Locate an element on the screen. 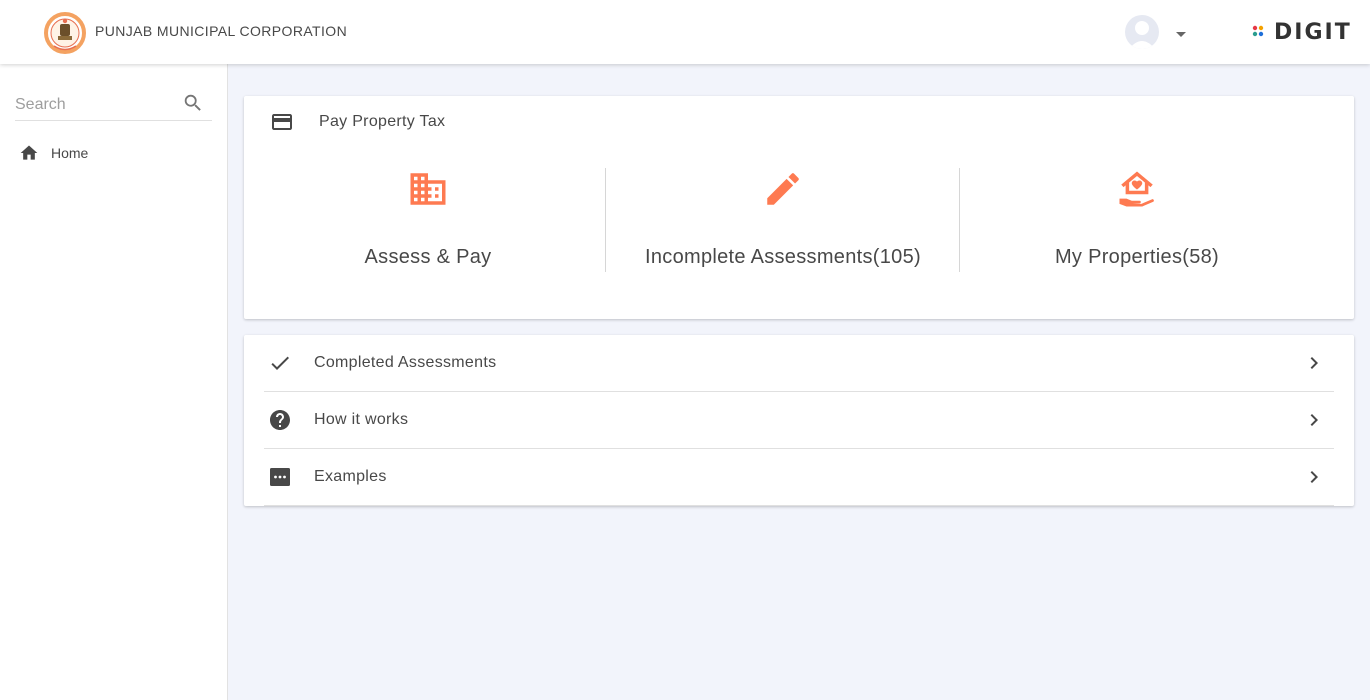 This screenshot has height=700, width=1370. my-properties-tile: My Properties(58) is located at coordinates (1137, 220).